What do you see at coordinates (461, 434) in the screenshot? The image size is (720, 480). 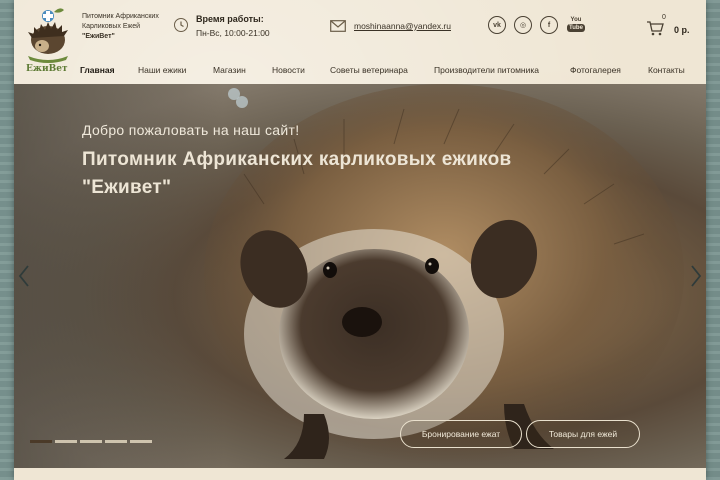 I see `booking-button: Бронирование ежат` at bounding box center [461, 434].